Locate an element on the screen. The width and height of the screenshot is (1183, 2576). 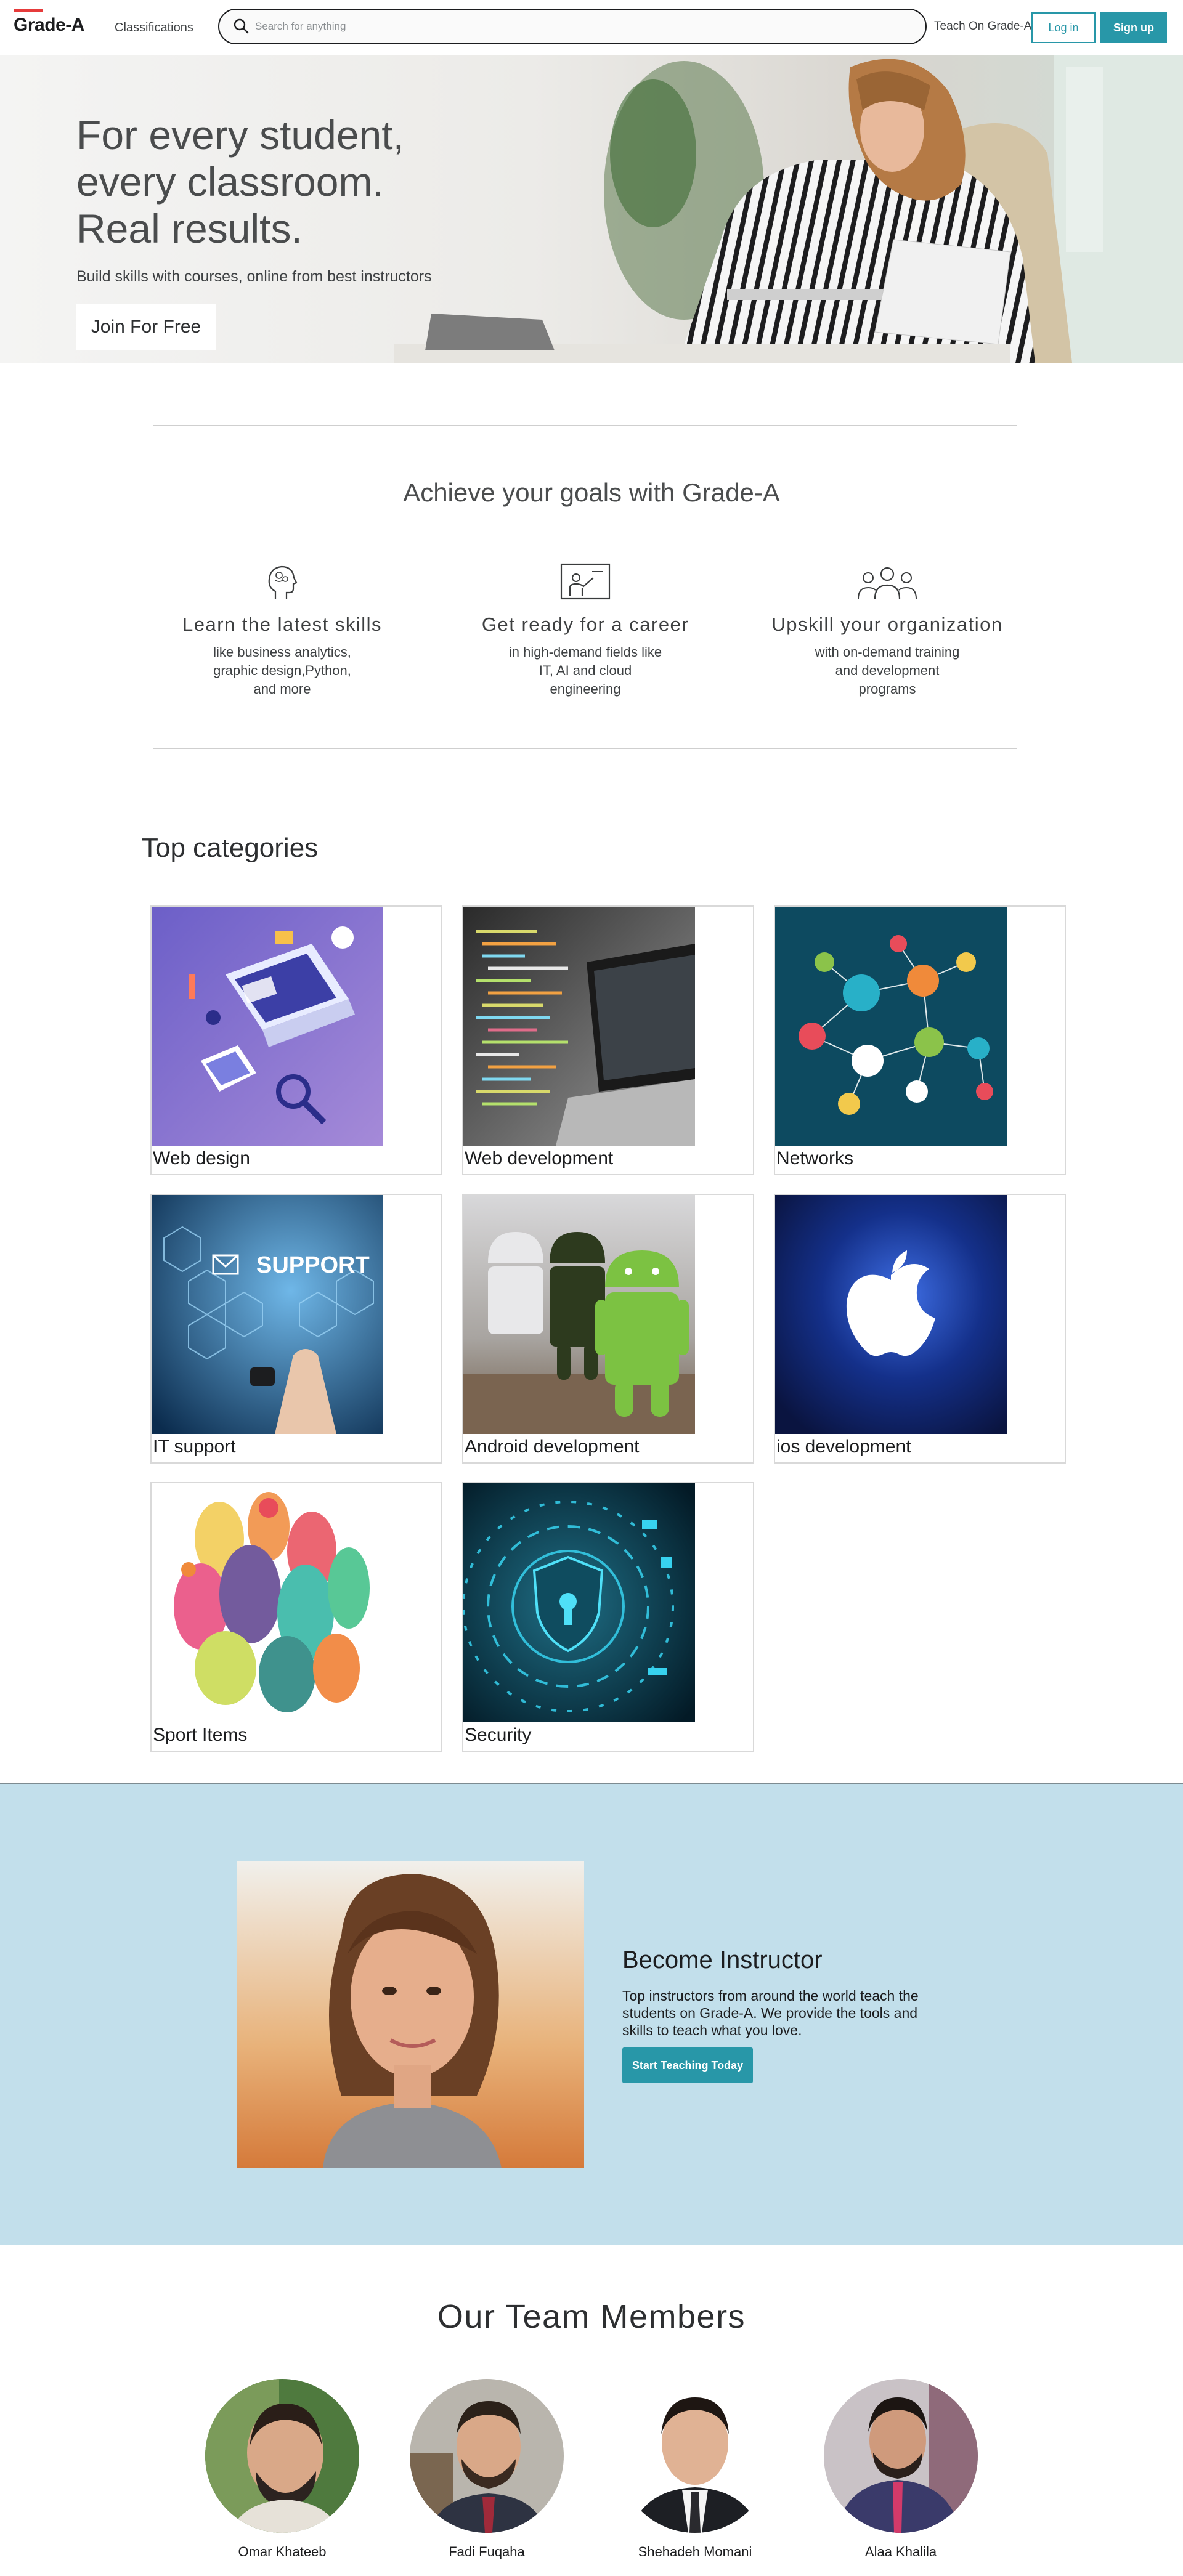
team-member-card: Omar Khateeb is located at coordinates (282, 2469).